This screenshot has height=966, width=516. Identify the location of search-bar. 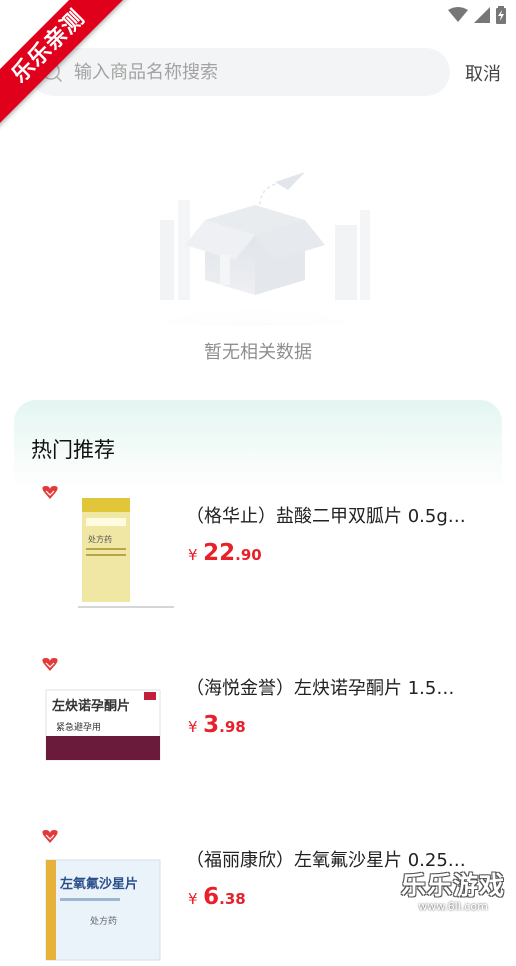
(240, 72).